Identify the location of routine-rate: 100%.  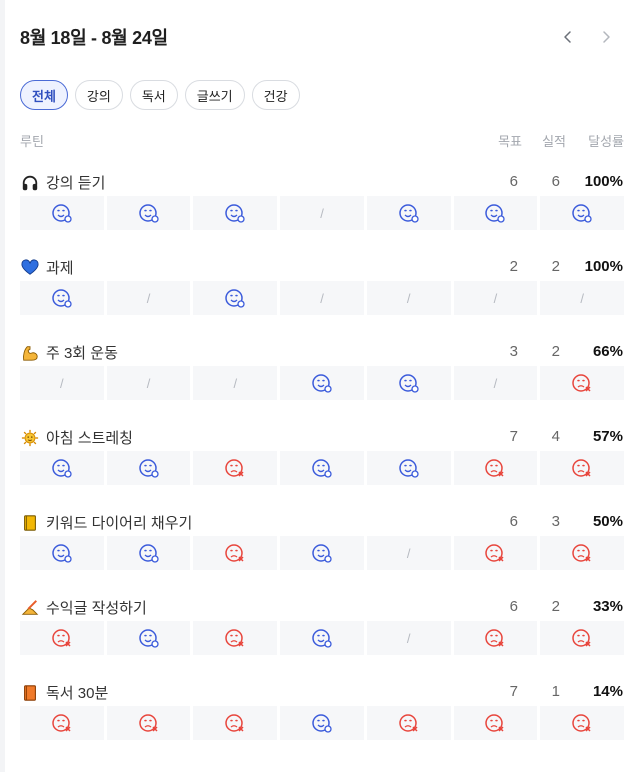
(603, 266).